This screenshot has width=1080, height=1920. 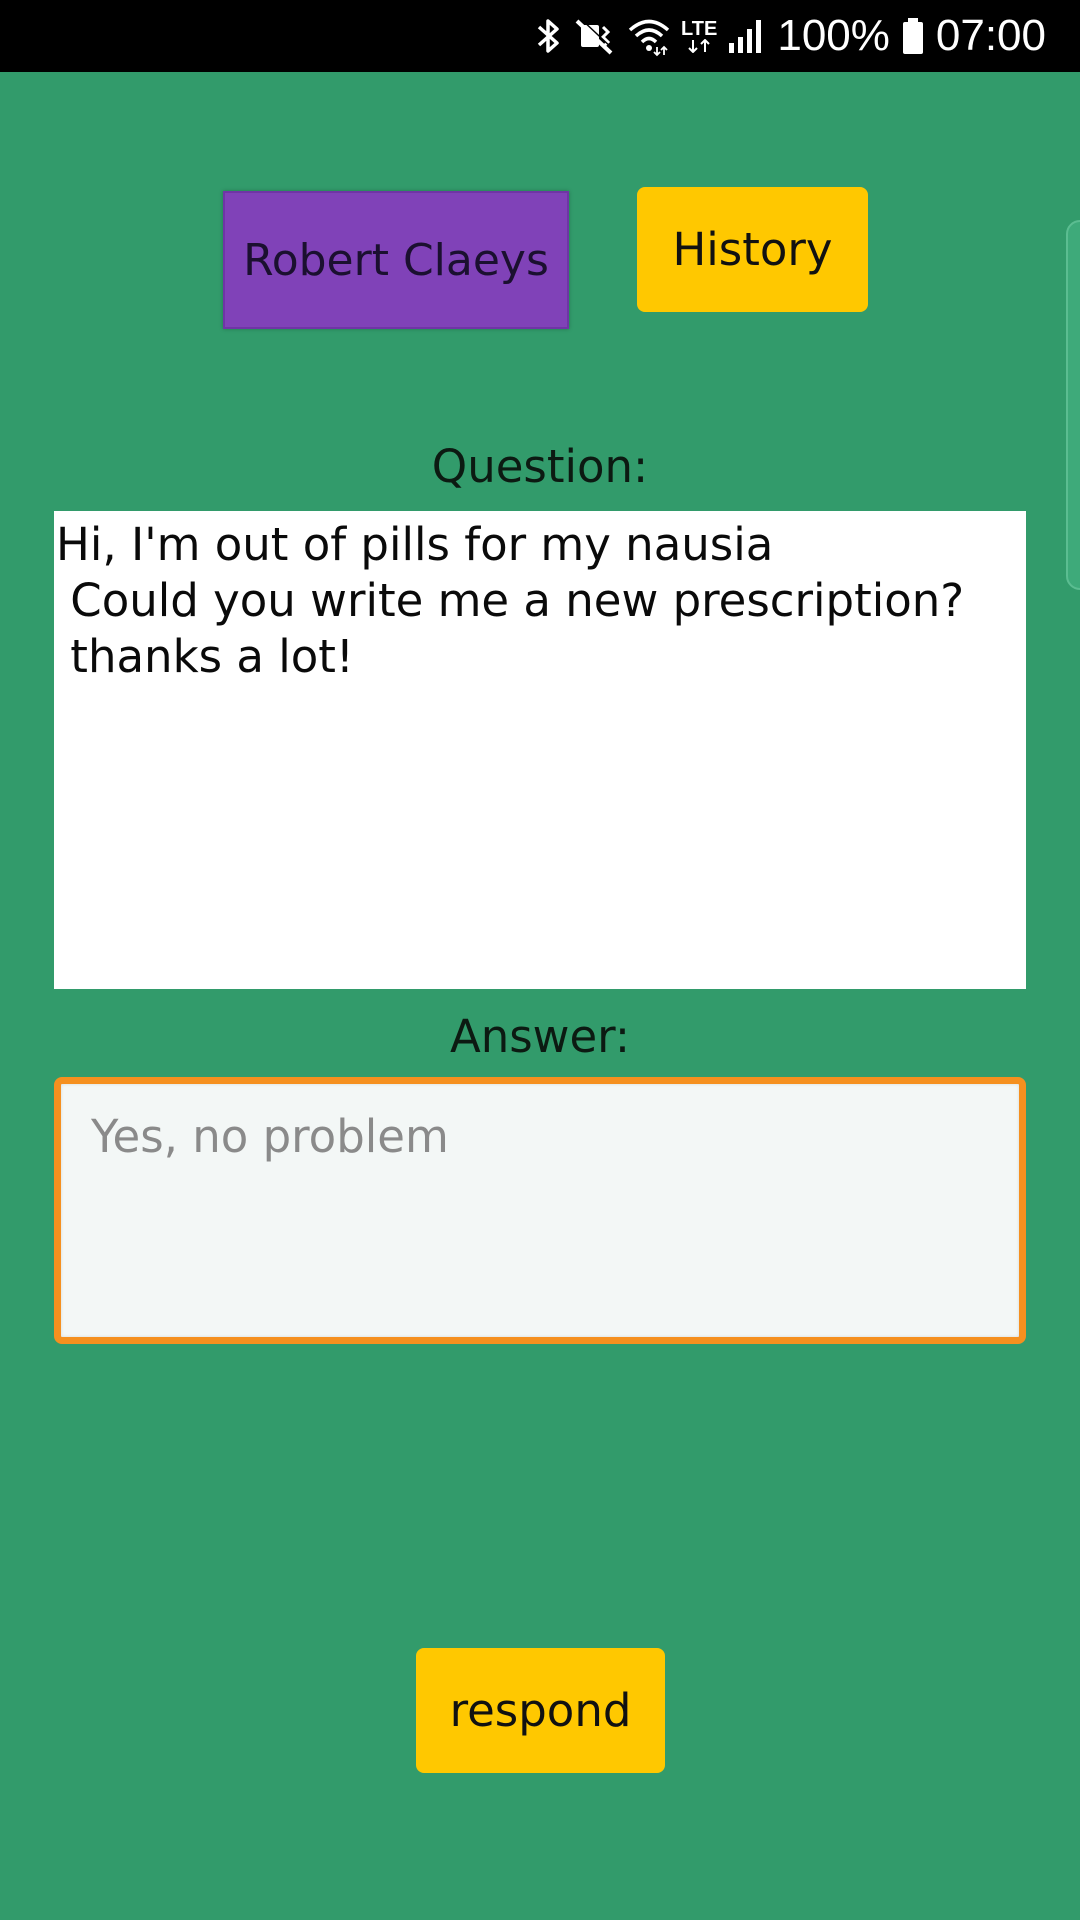 I want to click on answer-label: Answer:, so click(x=540, y=1036).